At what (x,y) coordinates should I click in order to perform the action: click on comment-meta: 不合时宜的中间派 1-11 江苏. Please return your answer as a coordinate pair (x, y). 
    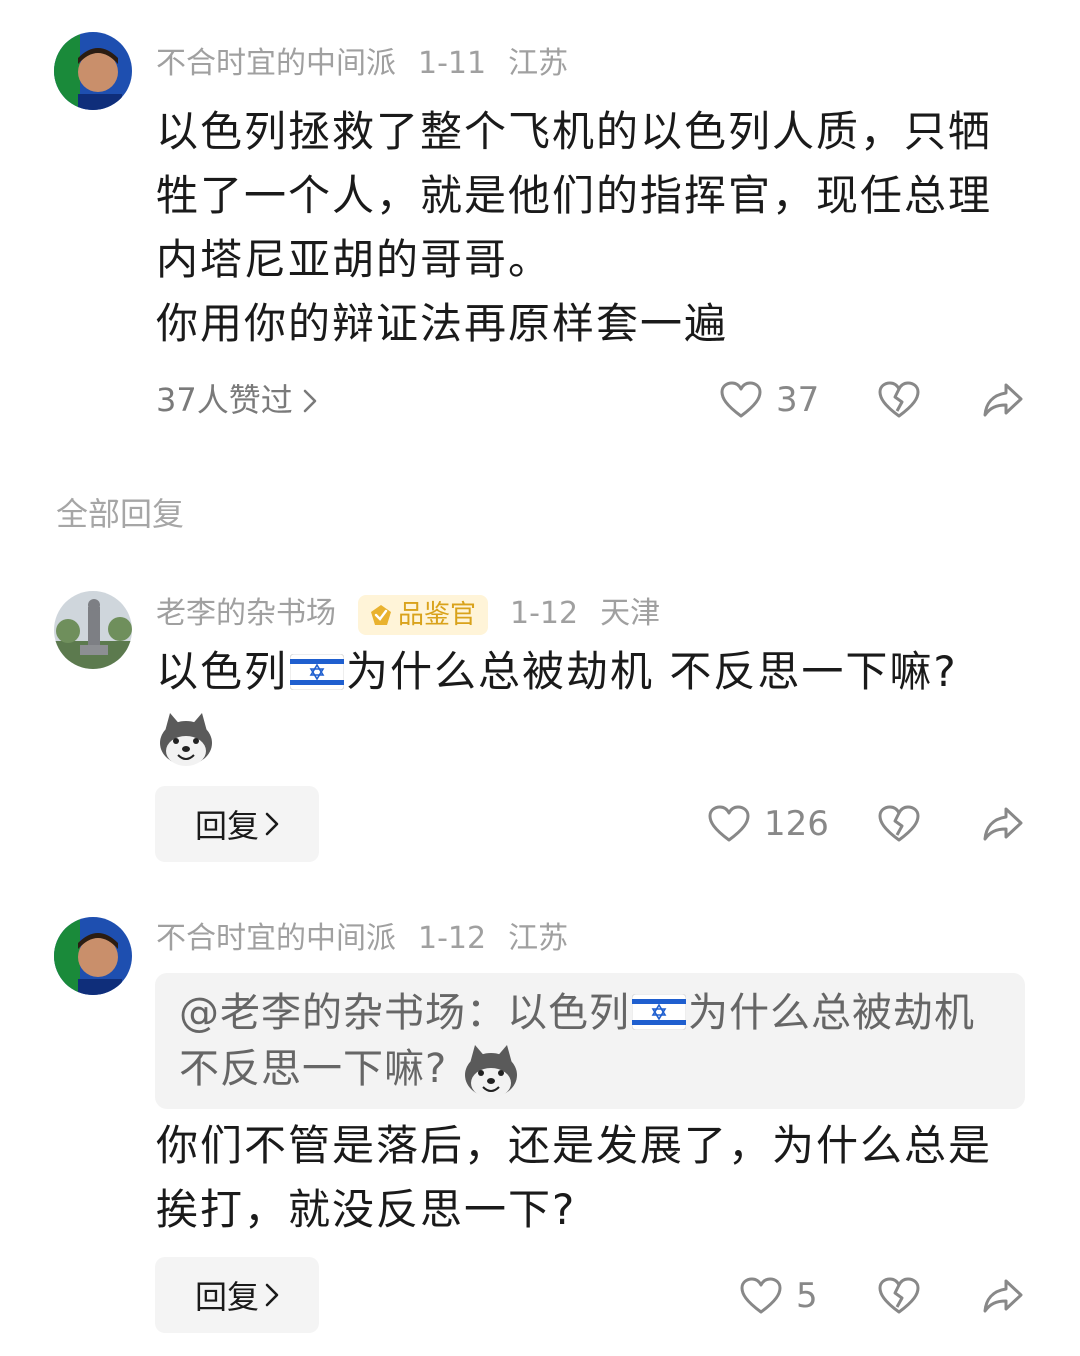
    Looking at the image, I should click on (373, 64).